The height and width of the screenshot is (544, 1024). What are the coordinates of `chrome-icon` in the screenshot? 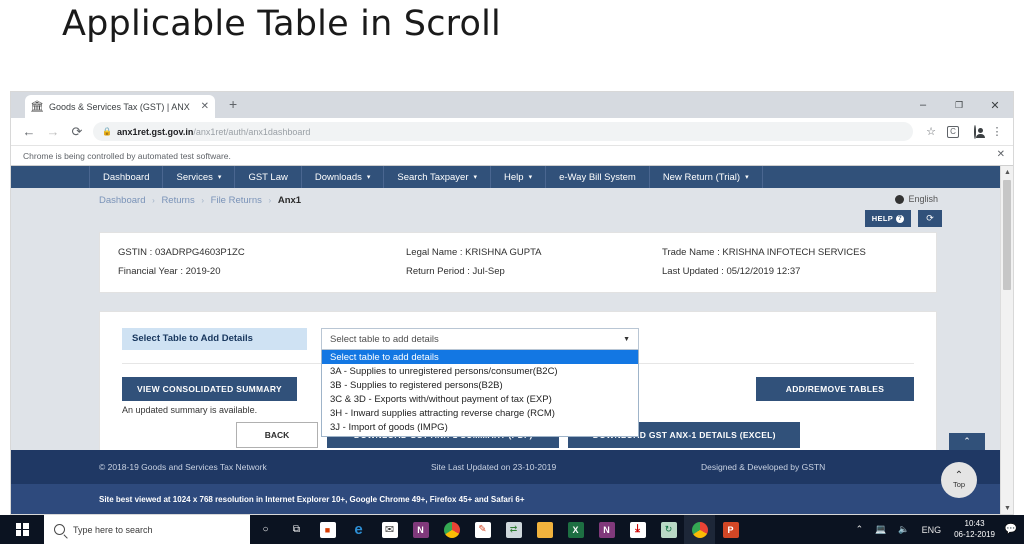 It's located at (451, 529).